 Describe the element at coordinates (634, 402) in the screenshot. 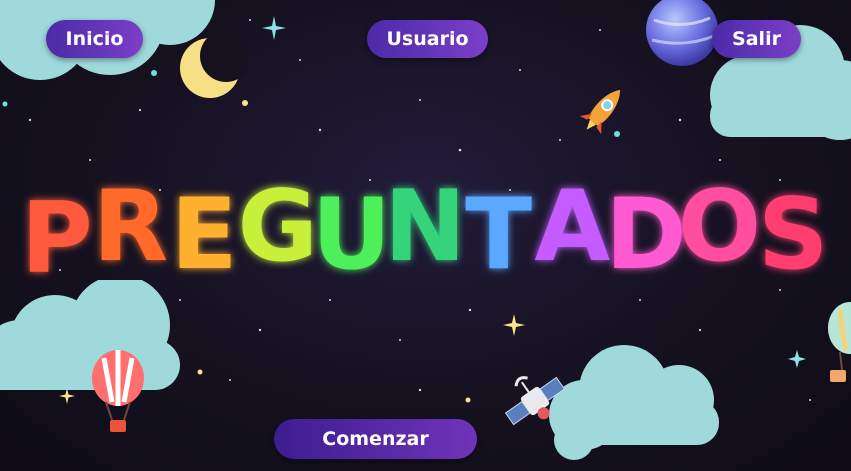

I see `cloud-icon` at that location.